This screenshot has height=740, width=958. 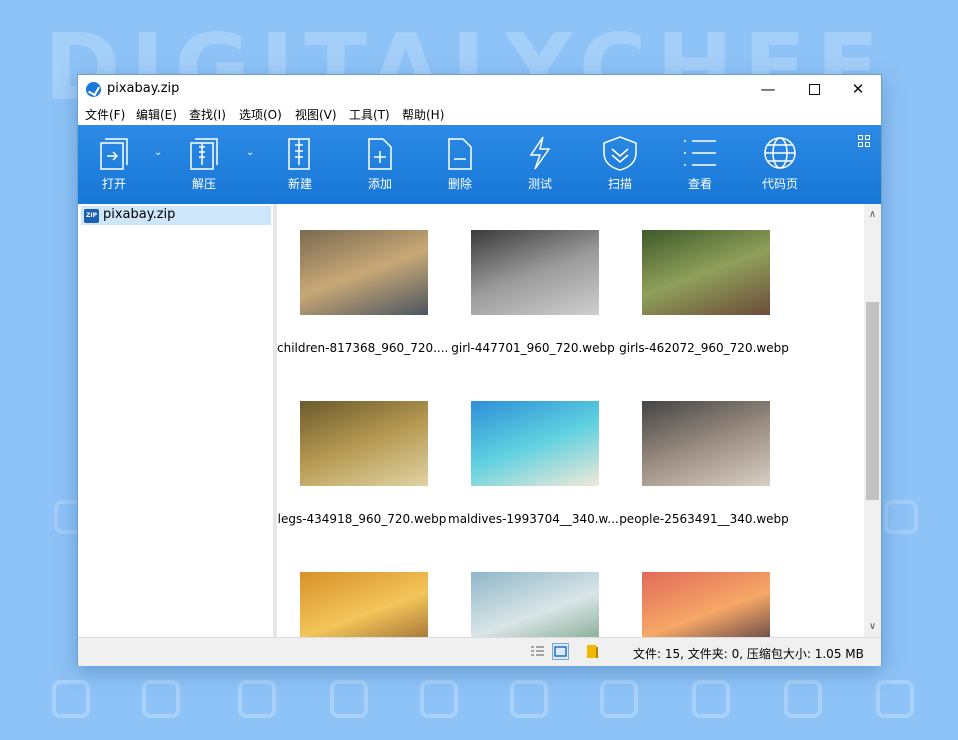 I want to click on new-label: 新建, so click(x=299, y=184).